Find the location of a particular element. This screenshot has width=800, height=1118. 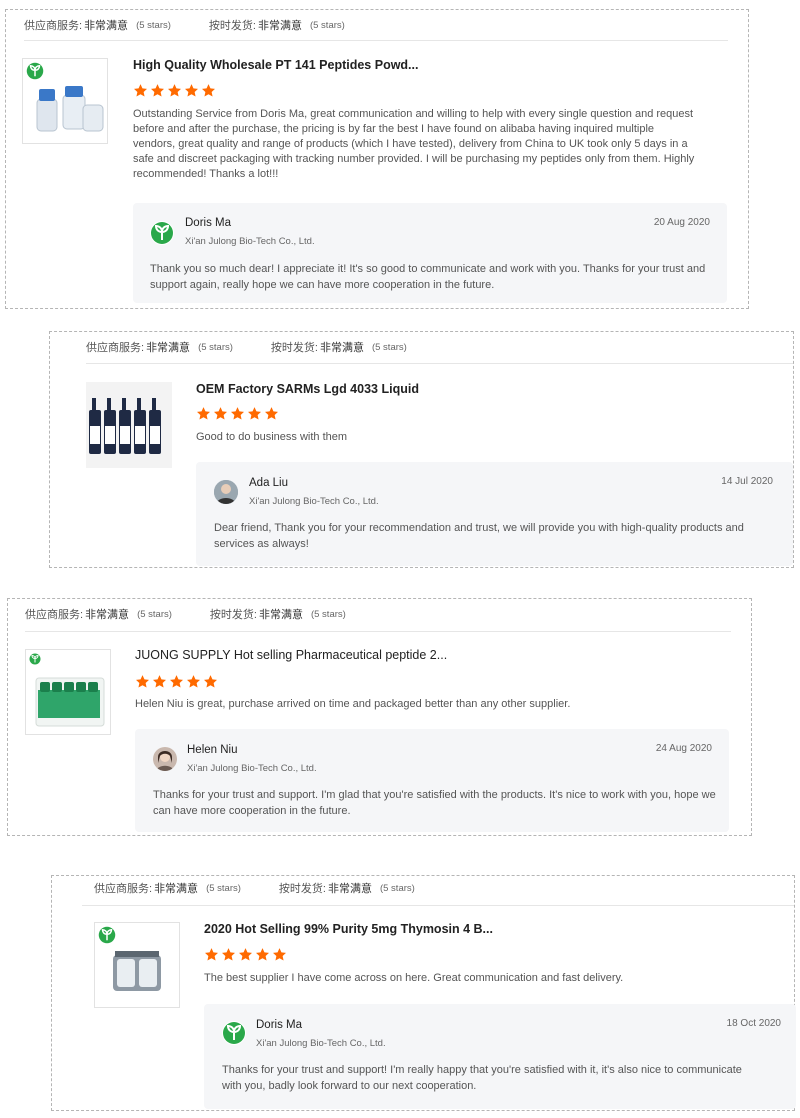

reply-date: 18 Oct 2020 is located at coordinates (753, 1023).